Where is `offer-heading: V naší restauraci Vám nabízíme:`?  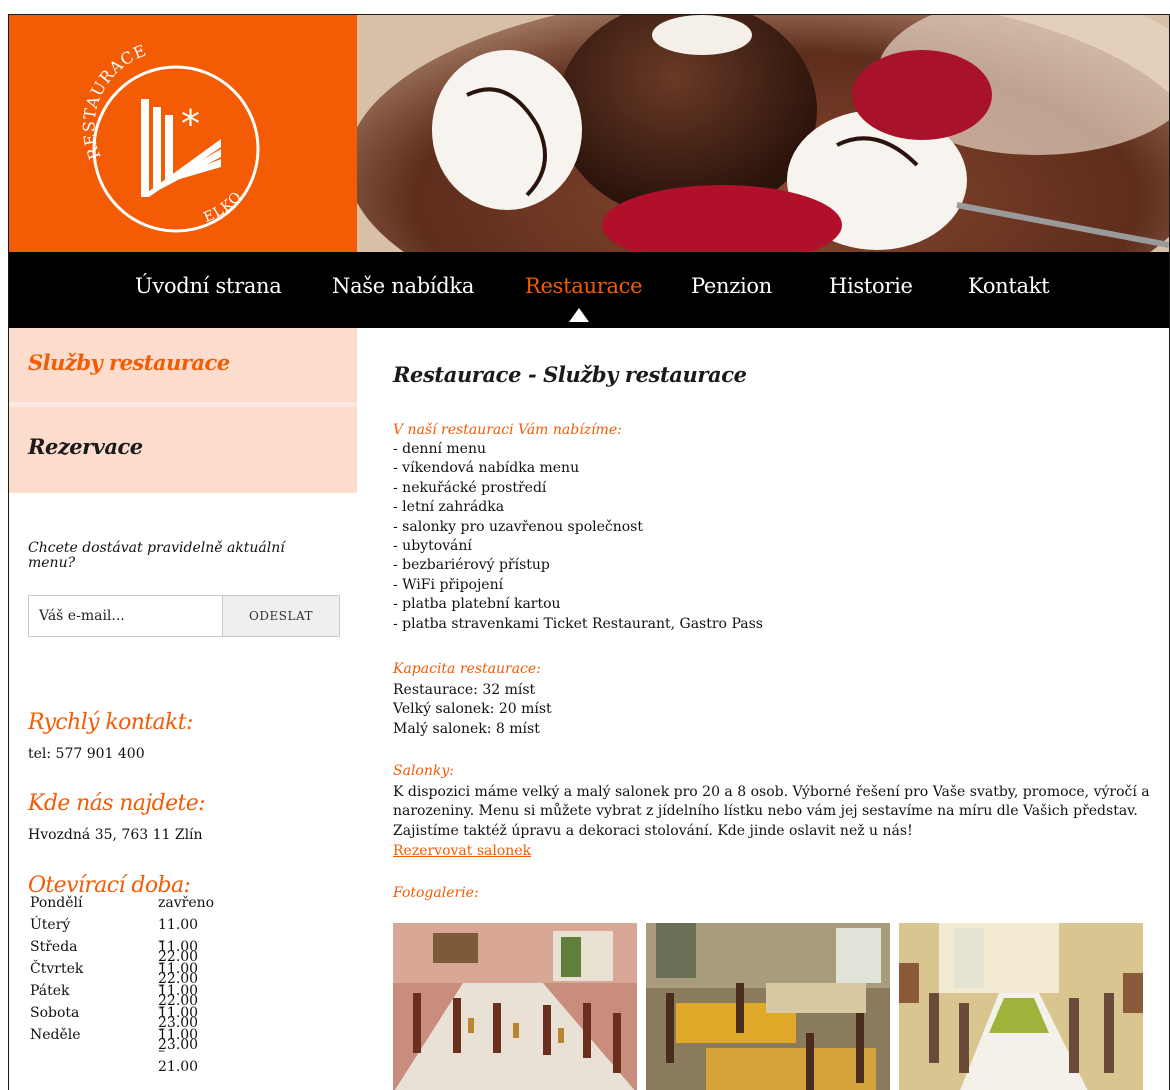 offer-heading: V naší restauraci Vám nabízíme: is located at coordinates (507, 430).